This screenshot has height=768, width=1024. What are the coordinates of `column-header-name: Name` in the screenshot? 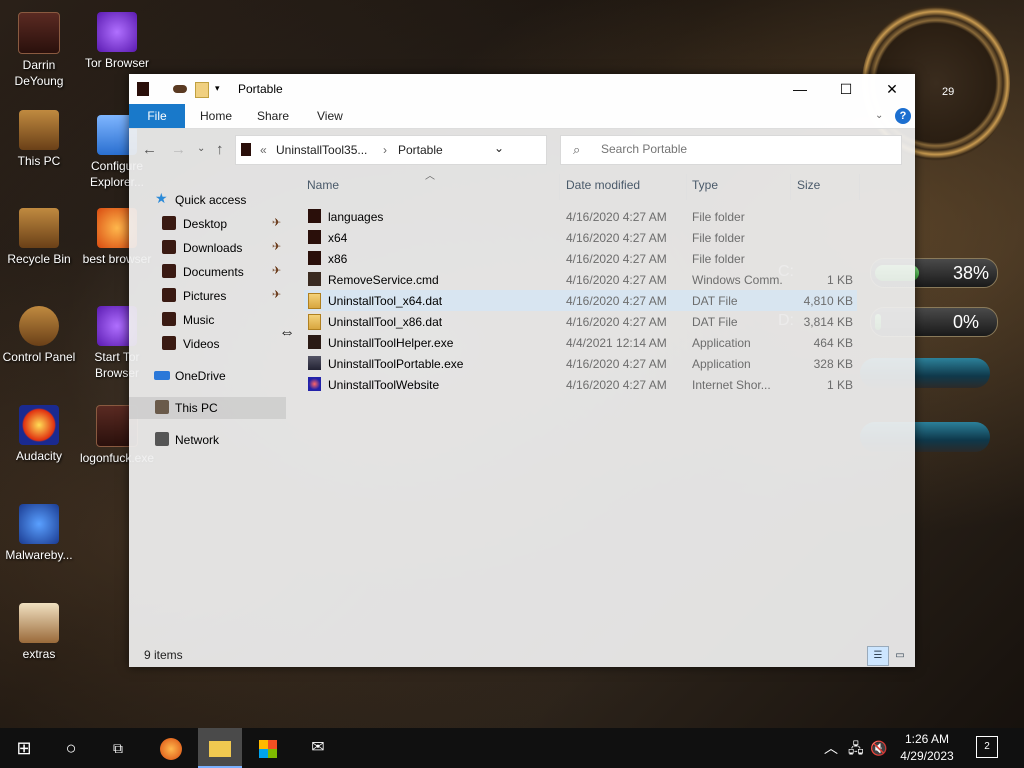 It's located at (323, 185).